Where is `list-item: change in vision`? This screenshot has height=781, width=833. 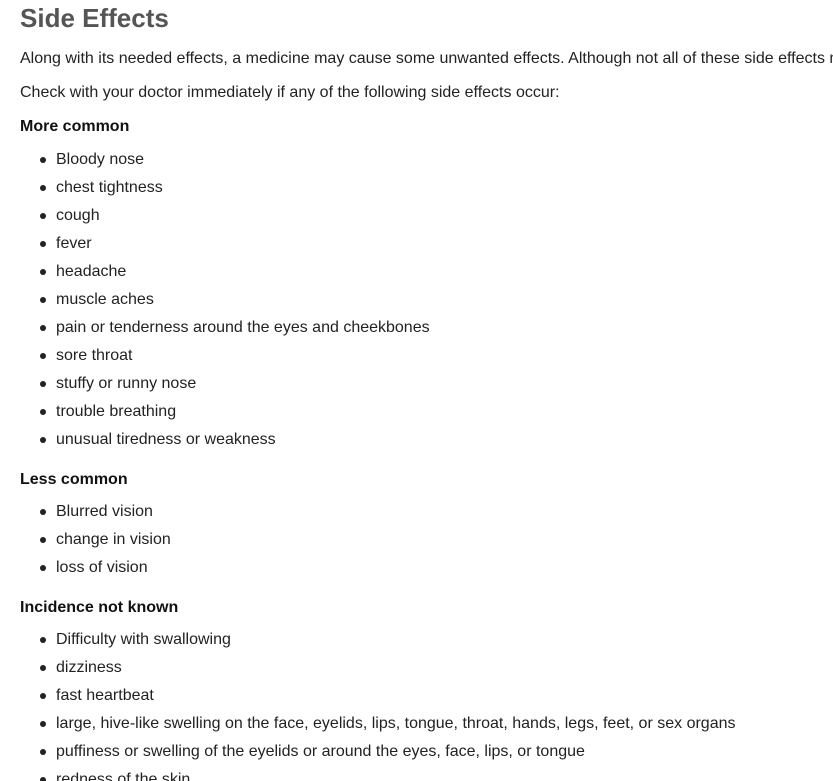
list-item: change in vision is located at coordinates (426, 544).